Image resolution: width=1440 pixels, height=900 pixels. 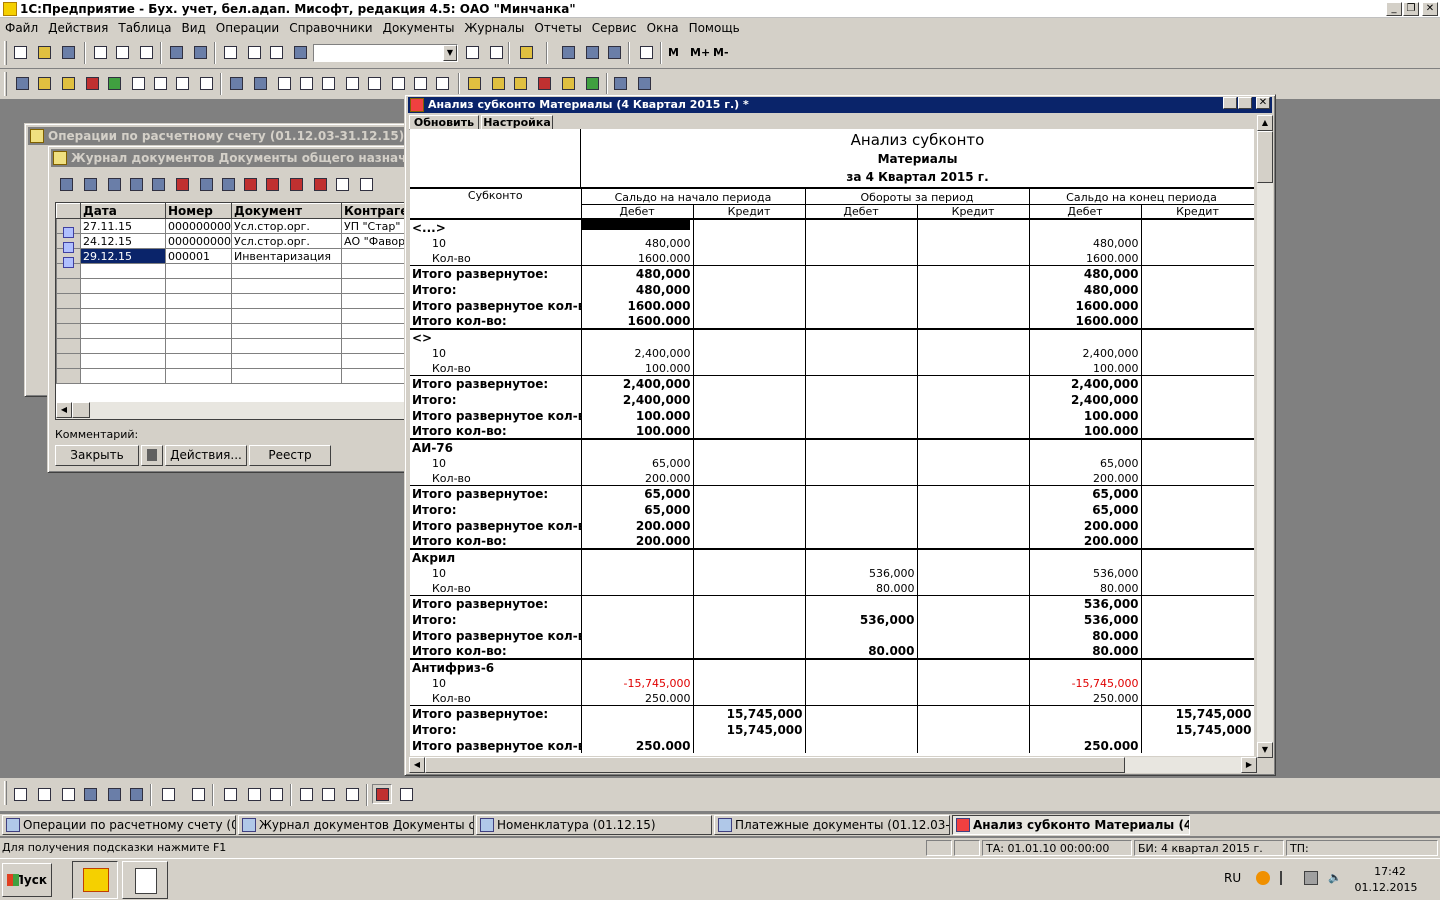 I want to click on row-value: 200.000, so click(x=1085, y=541).